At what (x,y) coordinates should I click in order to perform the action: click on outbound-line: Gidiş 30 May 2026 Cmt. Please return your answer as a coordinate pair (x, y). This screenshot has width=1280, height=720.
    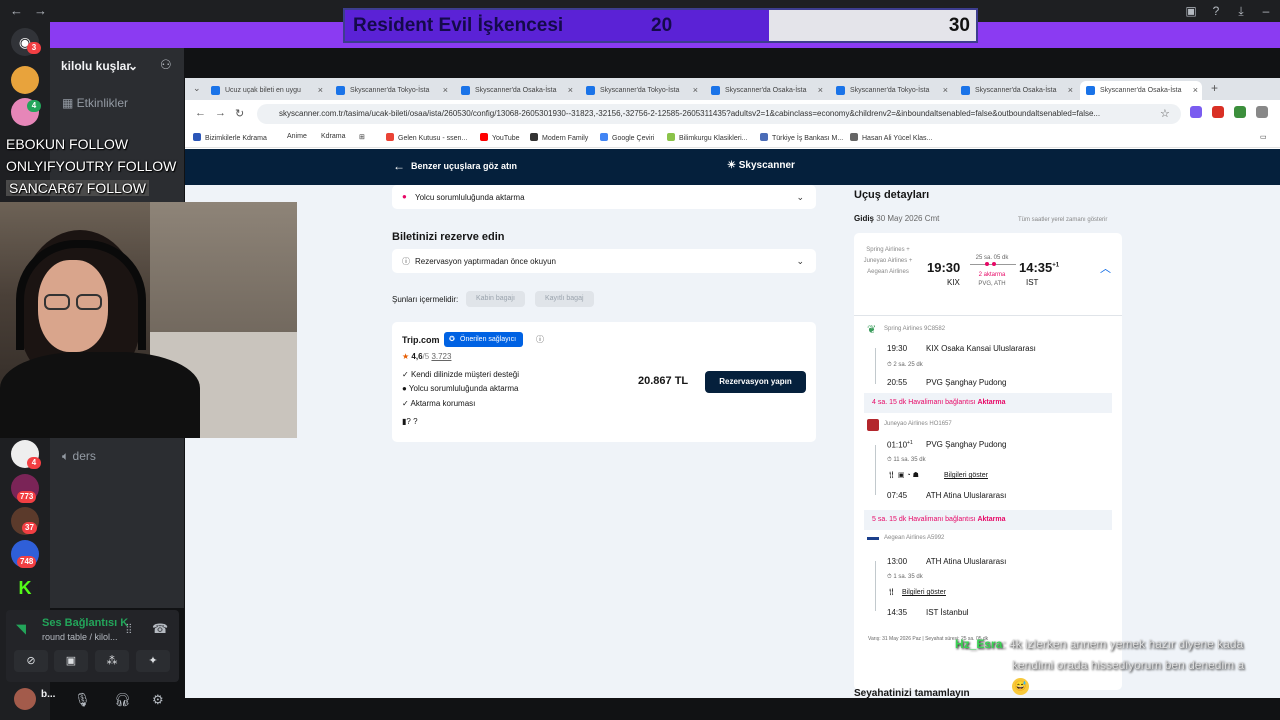
    Looking at the image, I should click on (896, 218).